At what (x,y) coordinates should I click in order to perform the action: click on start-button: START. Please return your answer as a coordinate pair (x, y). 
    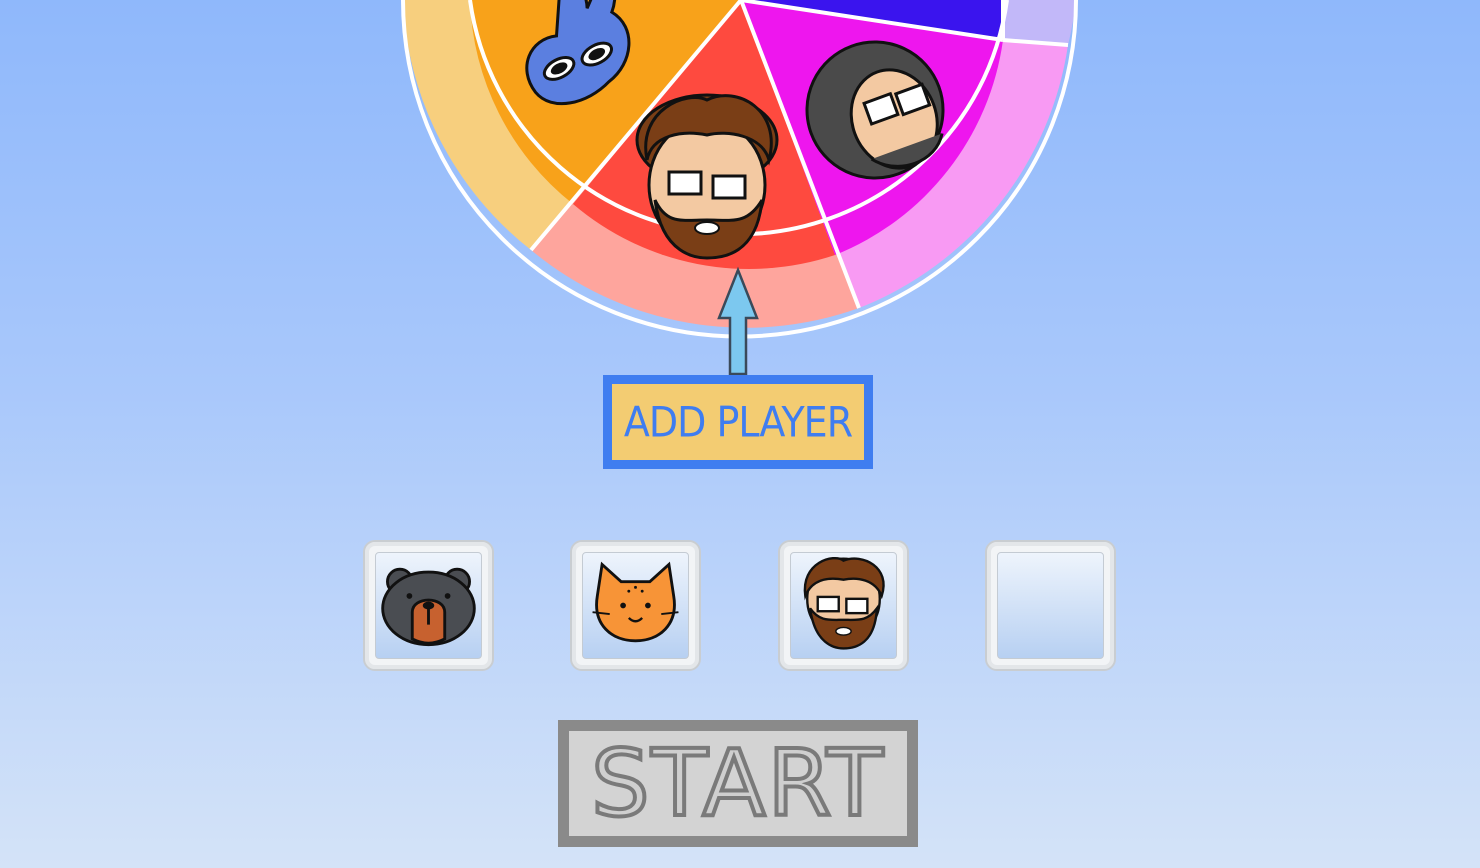
    Looking at the image, I should click on (738, 783).